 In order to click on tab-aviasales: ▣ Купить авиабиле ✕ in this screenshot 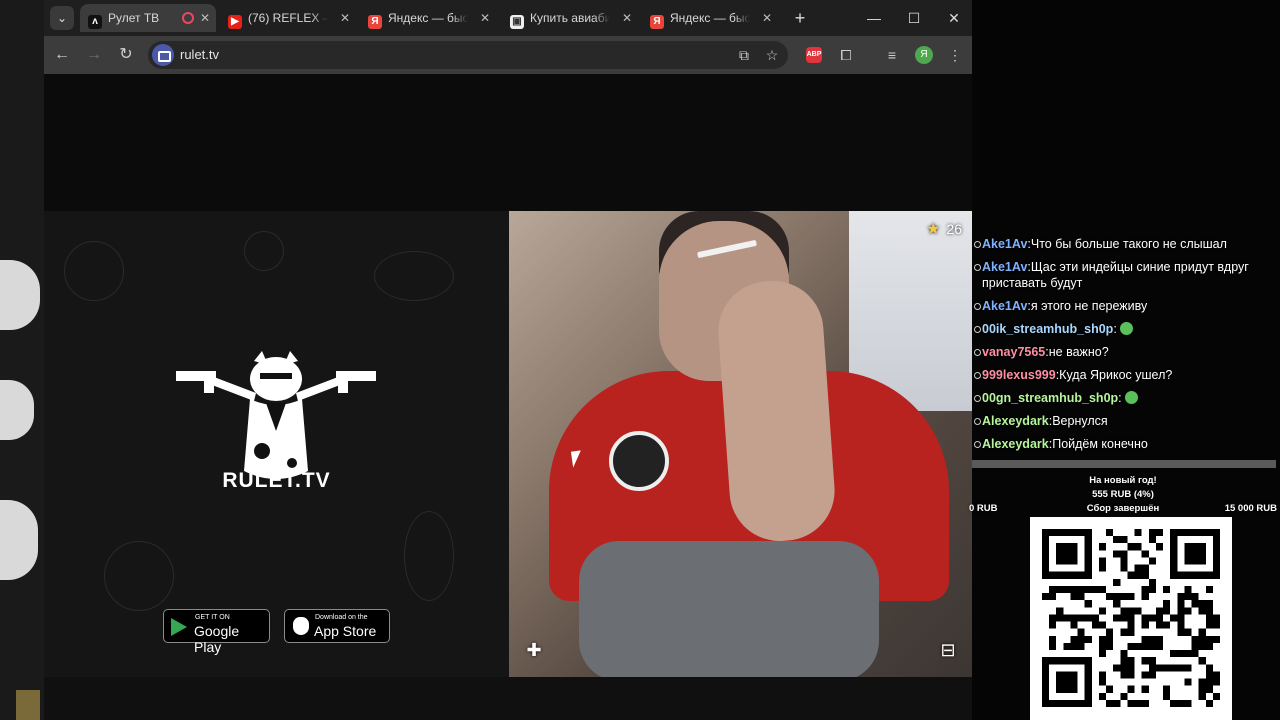, I will do `click(570, 18)`.